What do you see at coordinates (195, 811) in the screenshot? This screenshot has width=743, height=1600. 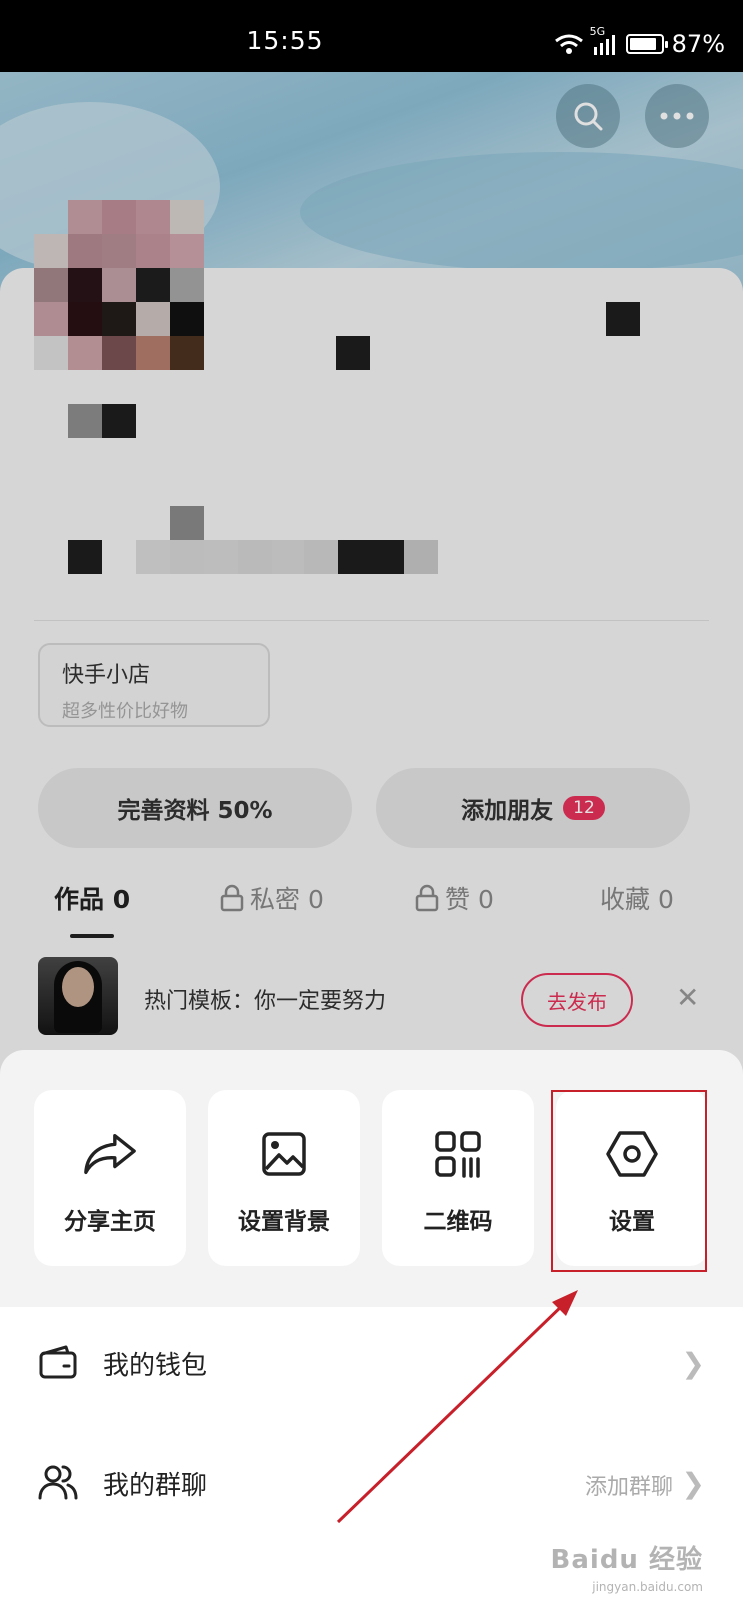 I see `complete-profile-label: 完善资料 50%` at bounding box center [195, 811].